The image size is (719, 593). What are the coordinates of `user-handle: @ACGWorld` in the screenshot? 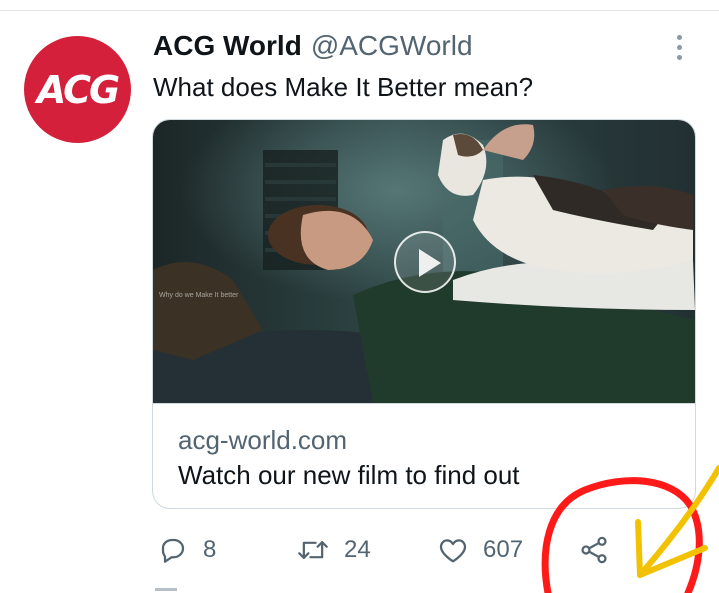 It's located at (392, 46).